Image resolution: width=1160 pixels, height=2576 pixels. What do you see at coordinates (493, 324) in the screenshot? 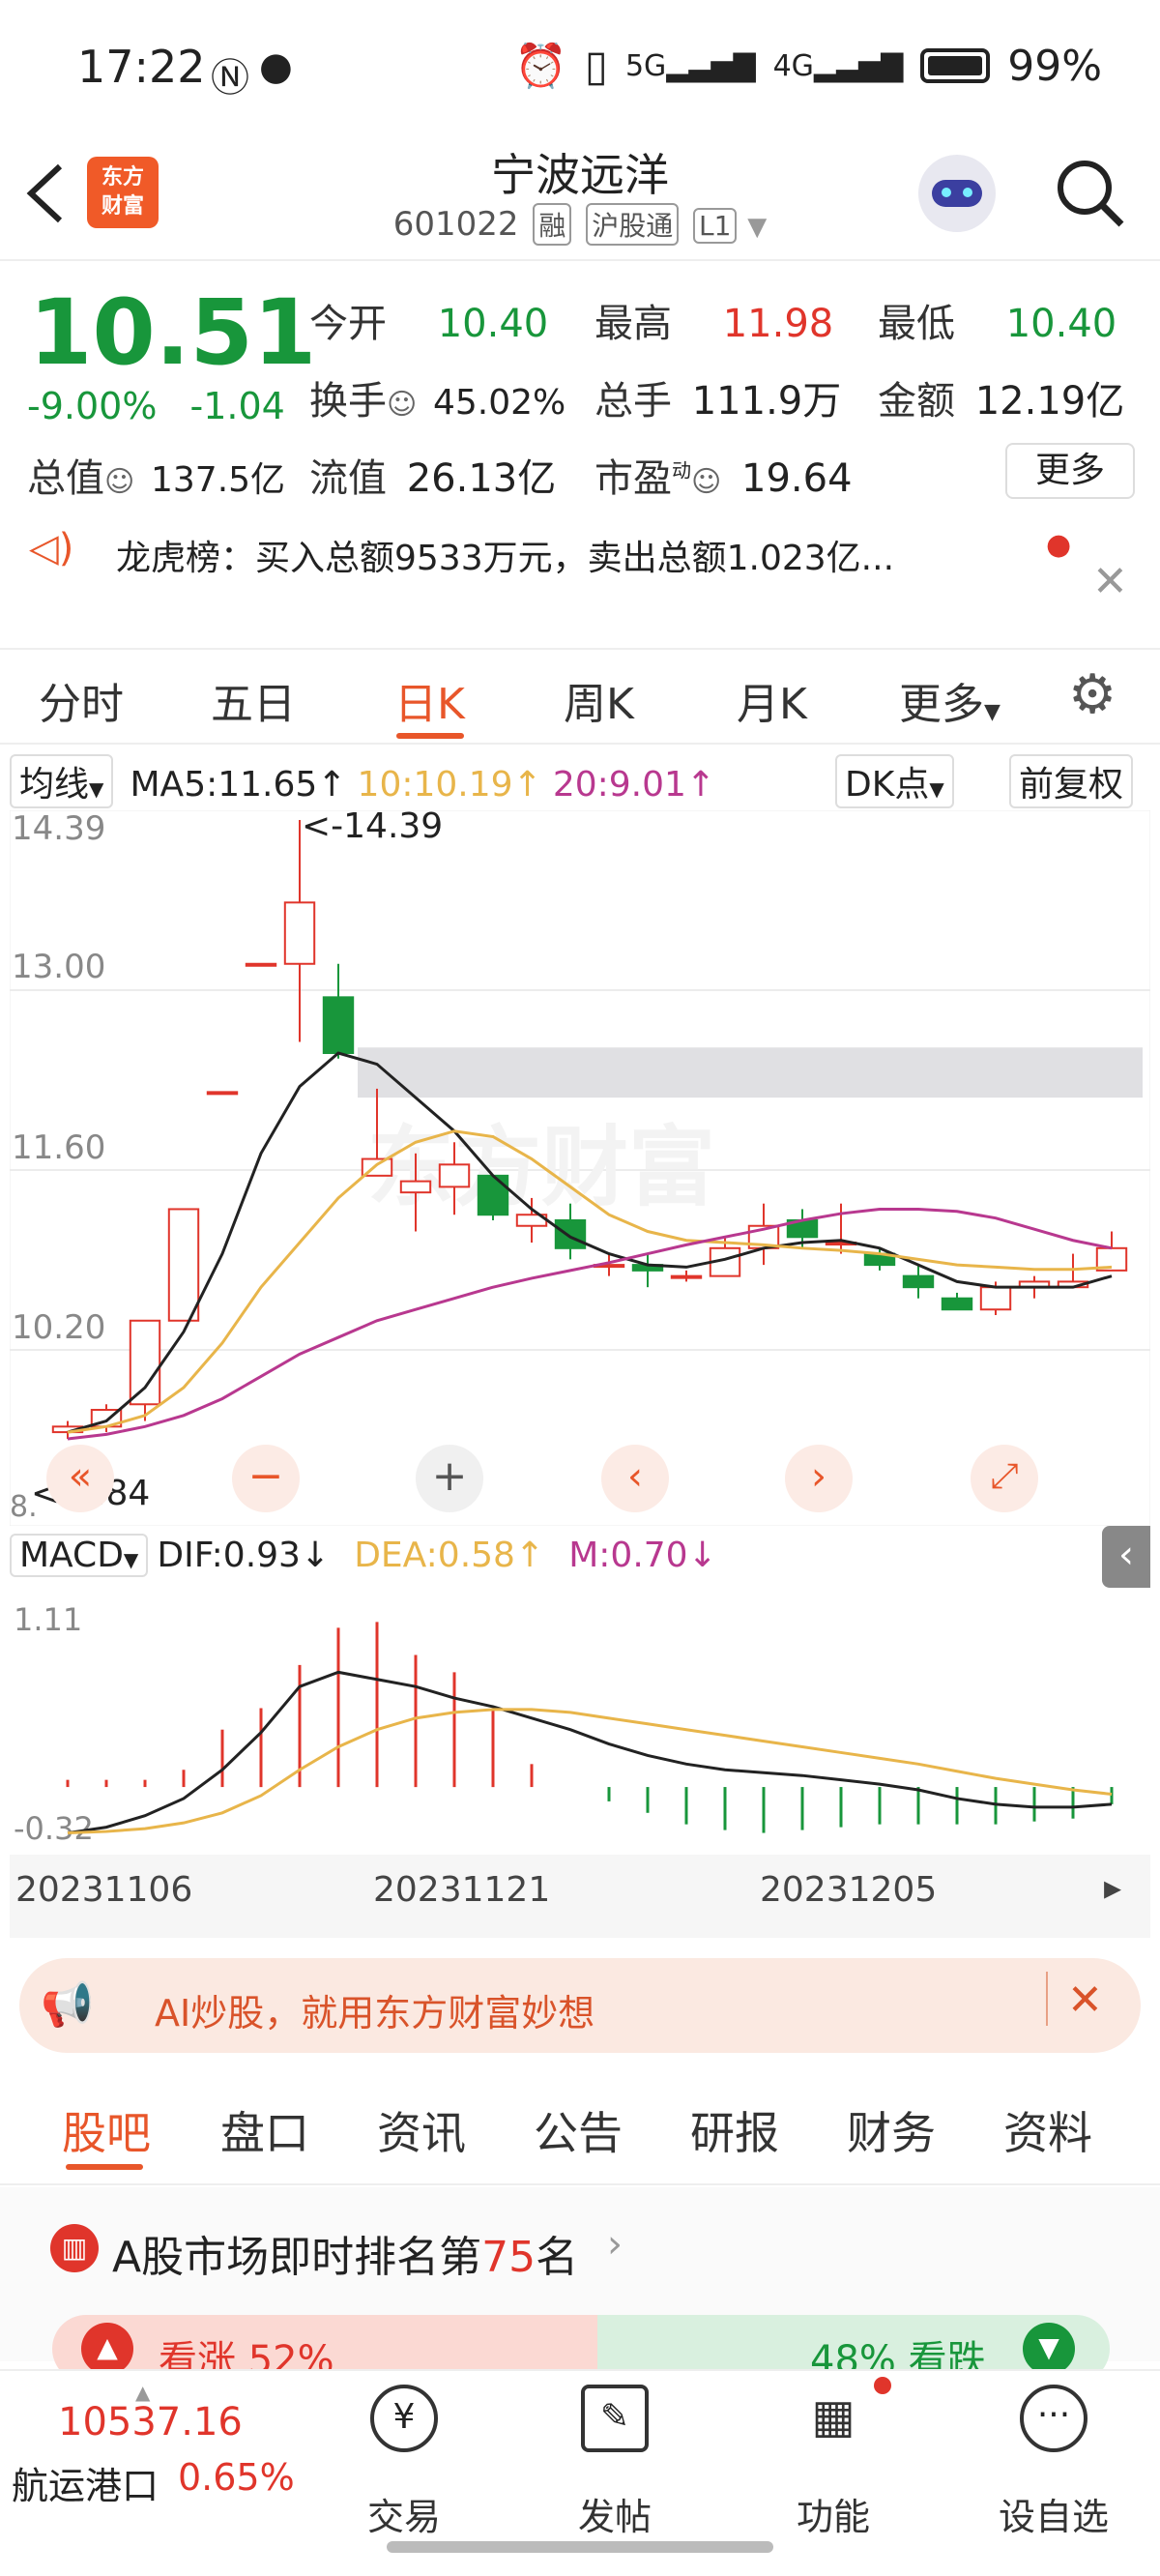
I see `open-value: 10.40` at bounding box center [493, 324].